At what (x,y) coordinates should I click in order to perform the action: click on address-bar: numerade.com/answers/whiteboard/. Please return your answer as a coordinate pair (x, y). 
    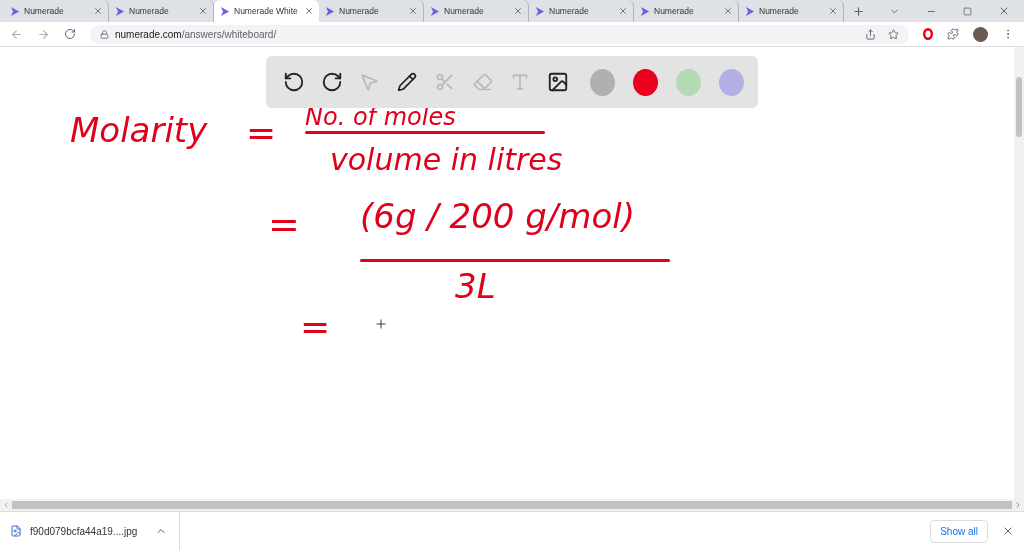
    Looking at the image, I should click on (499, 34).